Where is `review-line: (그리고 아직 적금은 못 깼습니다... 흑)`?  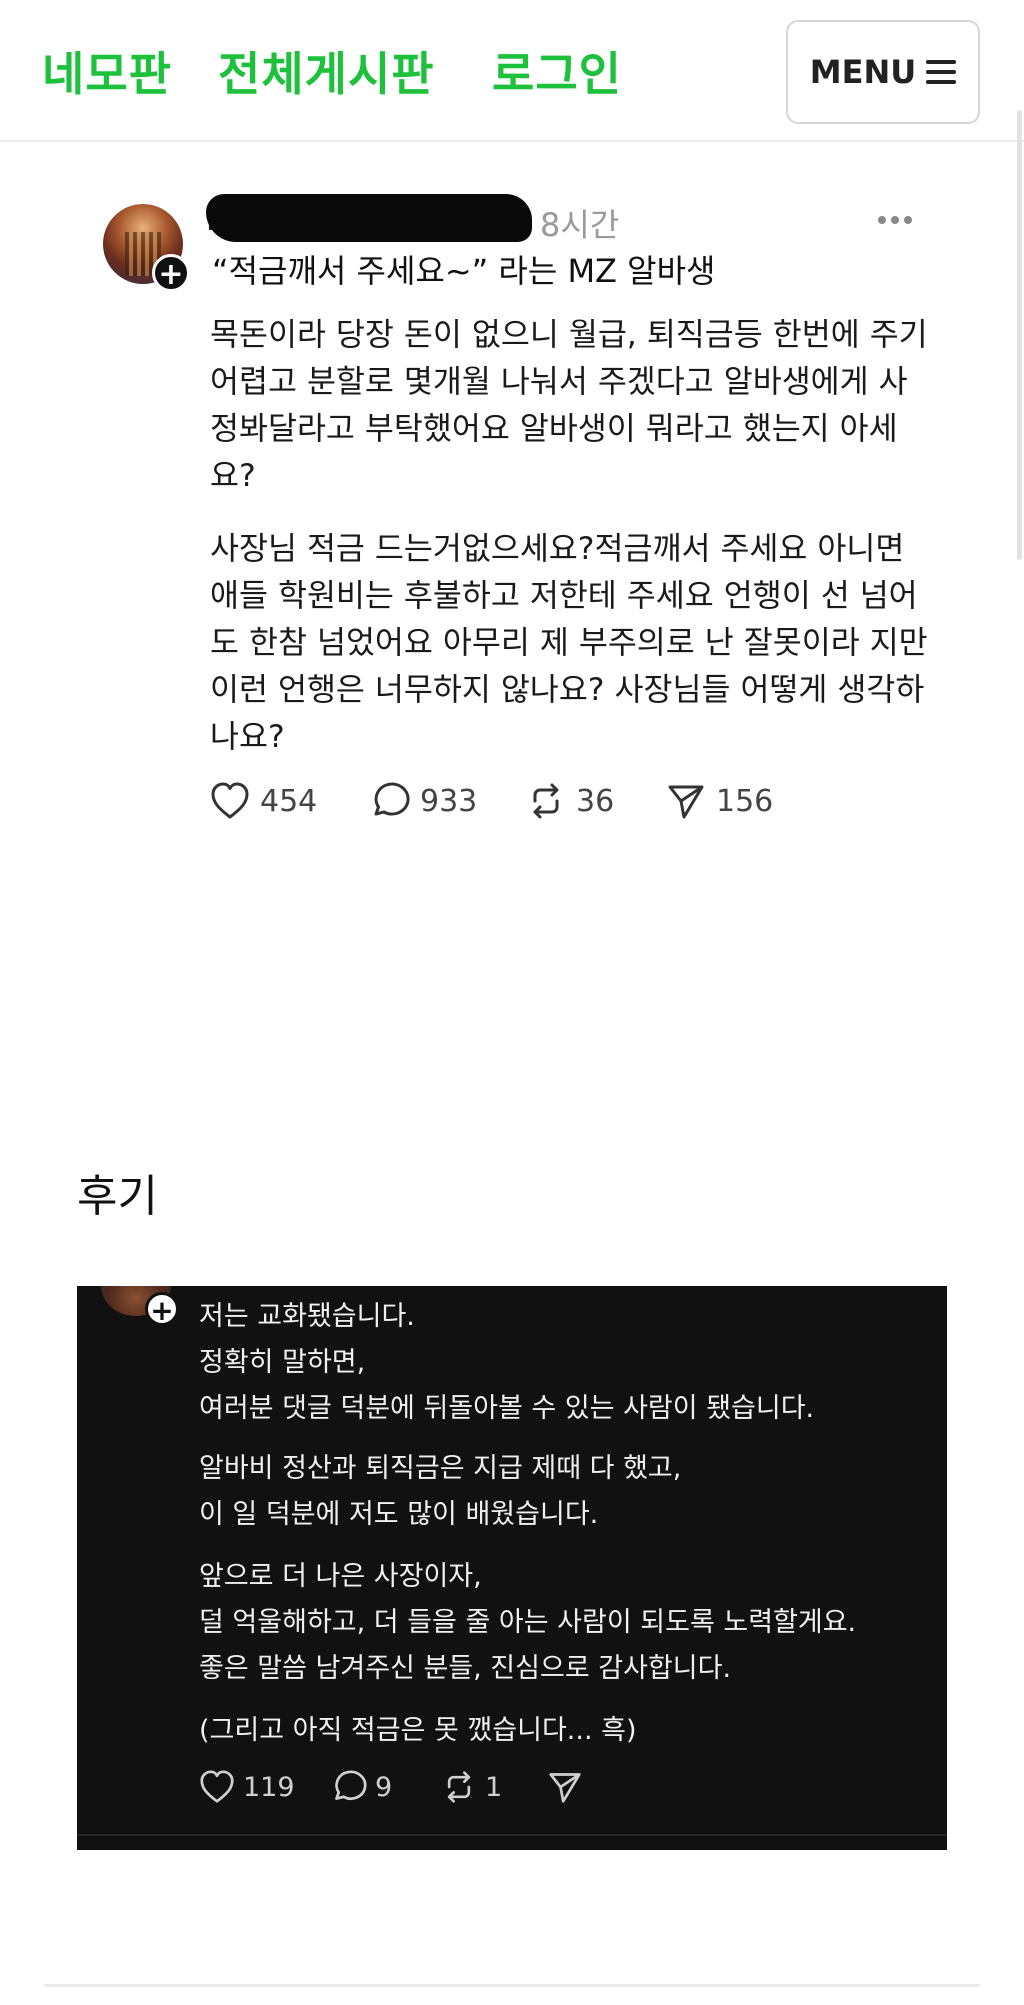 review-line: (그리고 아직 적금은 못 깼습니다... 흑) is located at coordinates (418, 1730).